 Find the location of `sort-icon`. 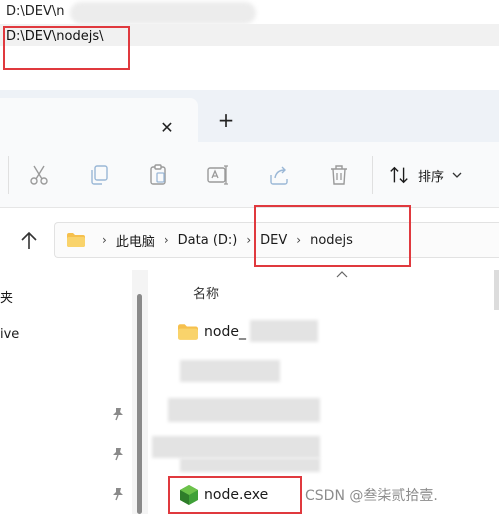

sort-icon is located at coordinates (399, 175).